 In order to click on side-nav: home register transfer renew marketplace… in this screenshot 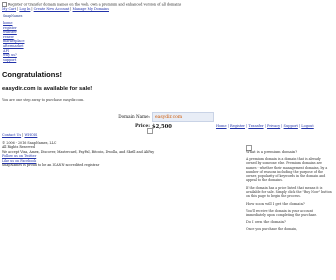, I will do `click(14, 41)`.